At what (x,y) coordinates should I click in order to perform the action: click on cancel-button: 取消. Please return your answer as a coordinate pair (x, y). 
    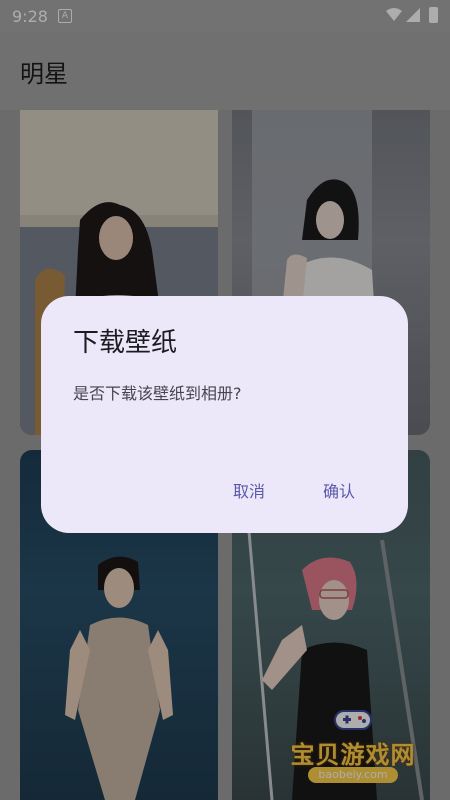
    Looking at the image, I should click on (249, 490).